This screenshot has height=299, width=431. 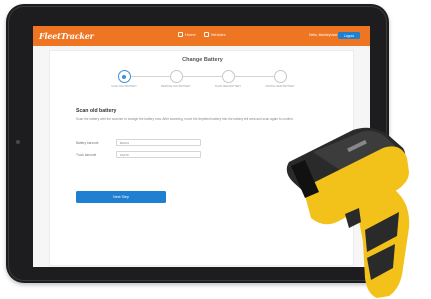 I want to click on top-nav: Home Vehicles, so click(x=202, y=34).